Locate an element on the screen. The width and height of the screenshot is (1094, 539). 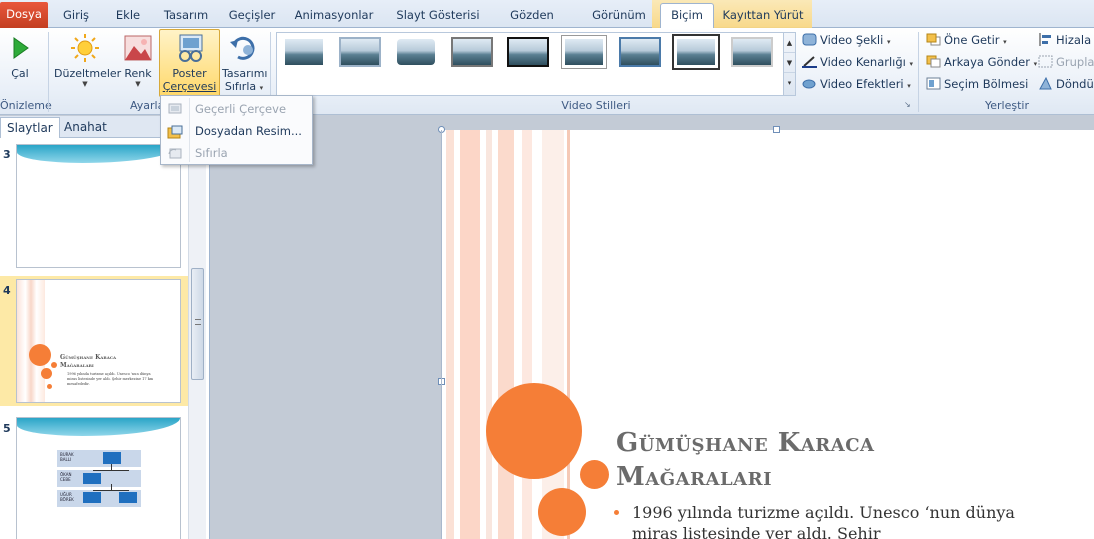
menu-item-label: Sıfırla is located at coordinates (211, 153).